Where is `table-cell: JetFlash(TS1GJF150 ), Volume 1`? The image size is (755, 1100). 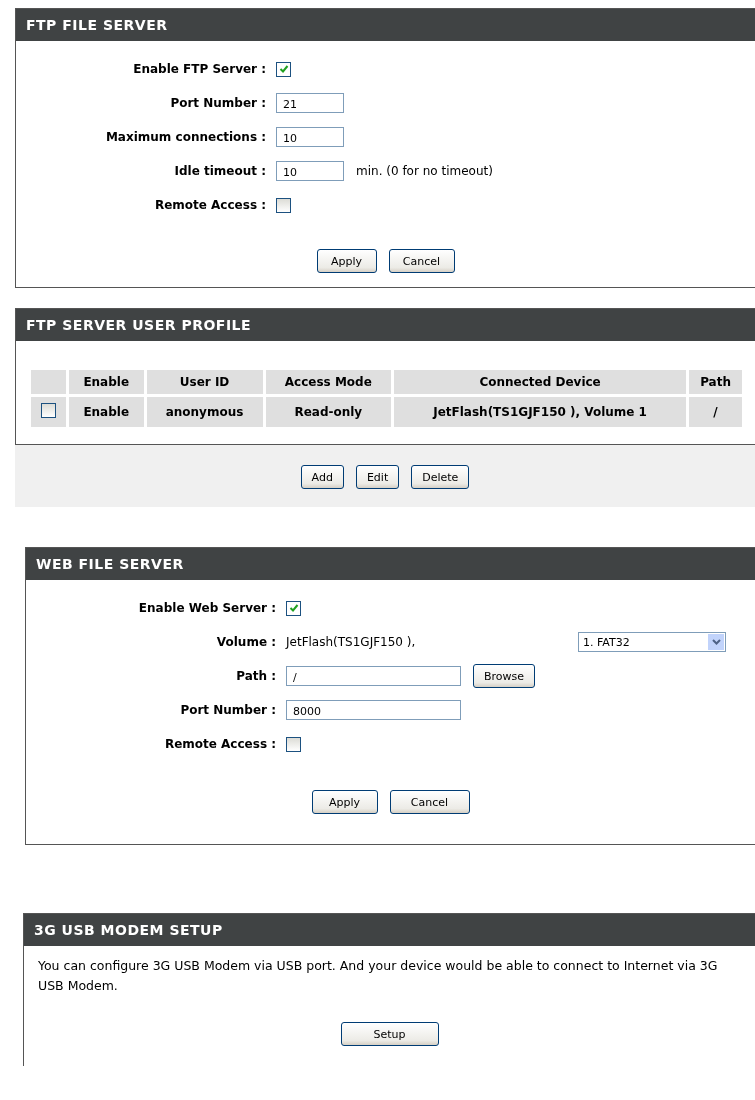
table-cell: JetFlash(TS1GJF150 ), Volume 1 is located at coordinates (540, 412).